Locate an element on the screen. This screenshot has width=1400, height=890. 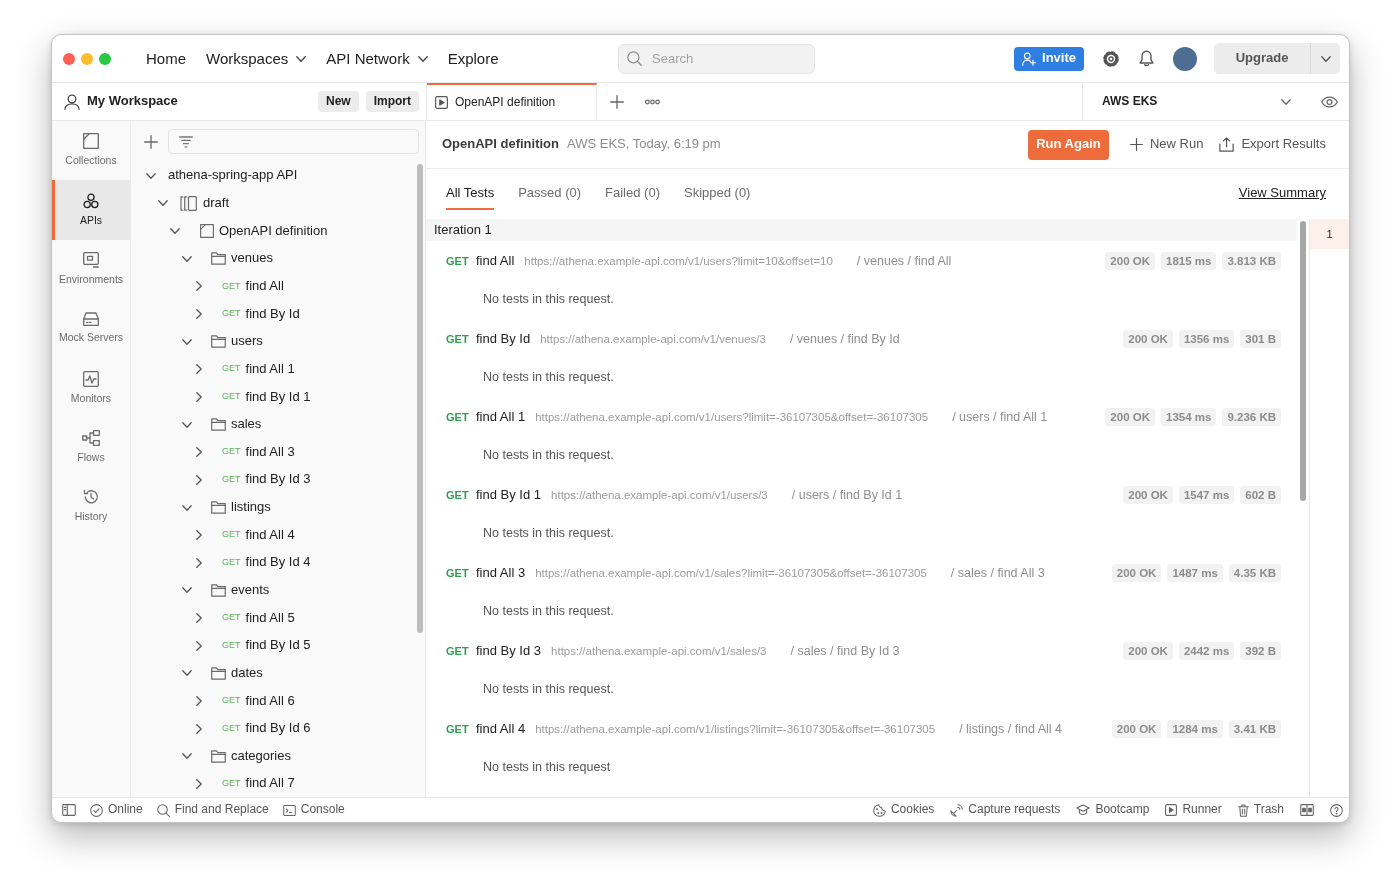
export-results-button: Export Results is located at coordinates (1272, 144).